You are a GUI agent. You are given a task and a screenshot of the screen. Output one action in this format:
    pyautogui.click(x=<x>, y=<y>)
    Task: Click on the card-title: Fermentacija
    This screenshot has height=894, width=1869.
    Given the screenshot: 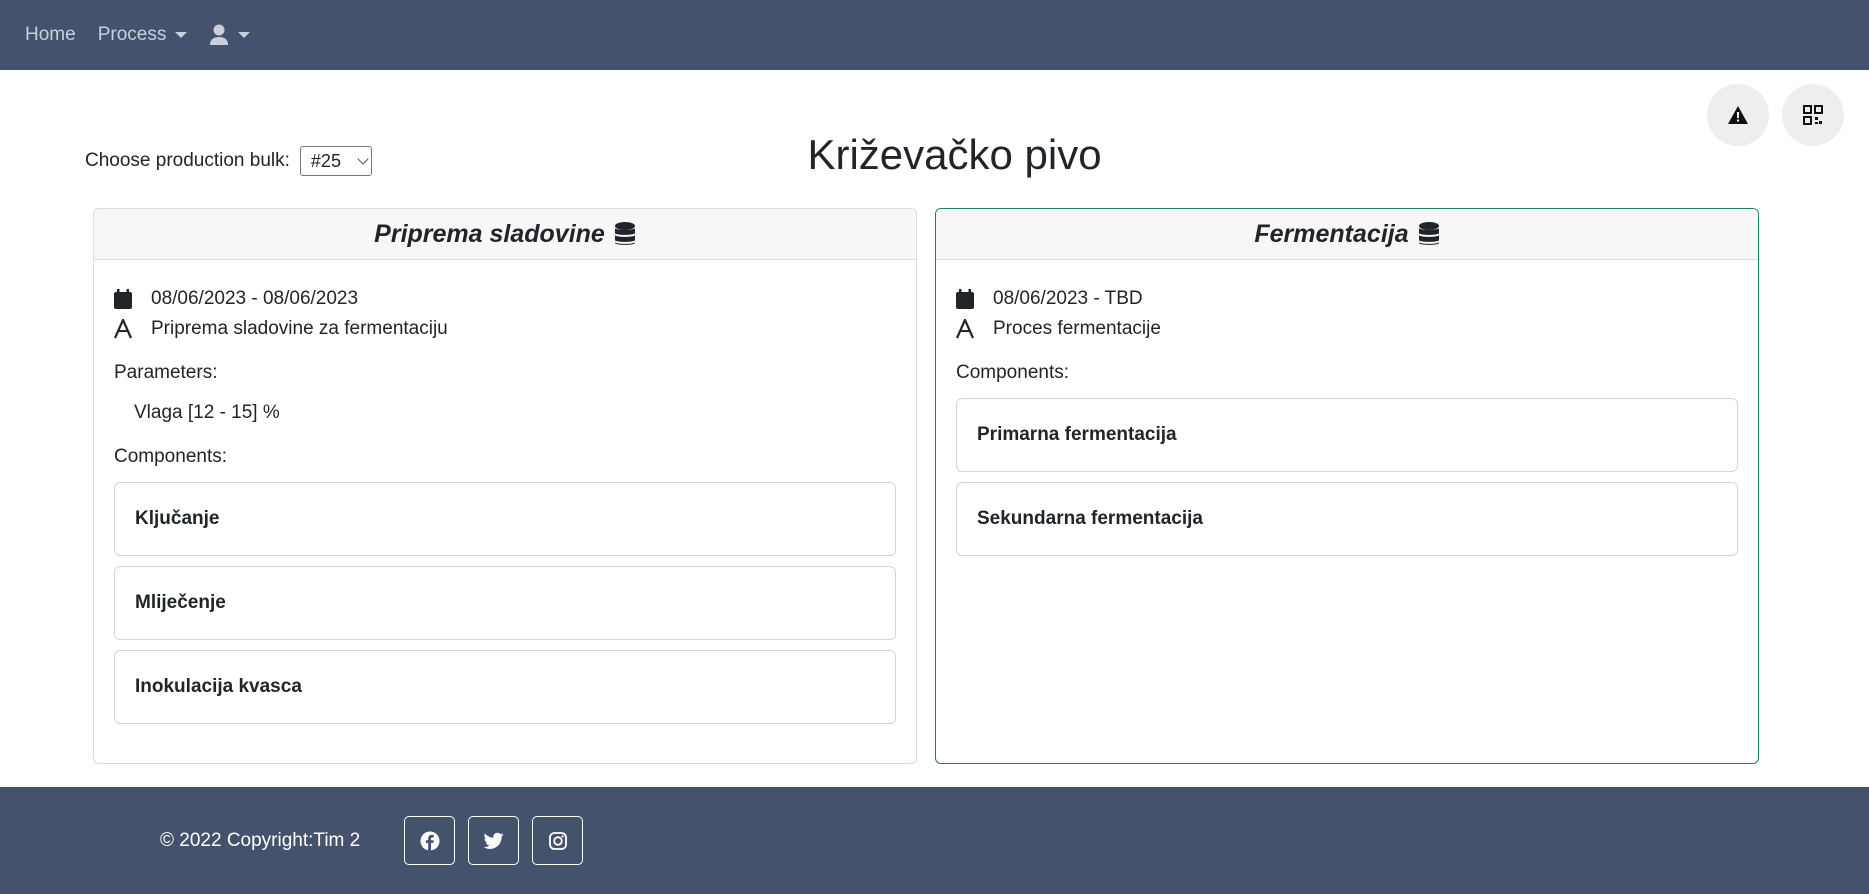 What is the action you would take?
    pyautogui.click(x=1331, y=233)
    